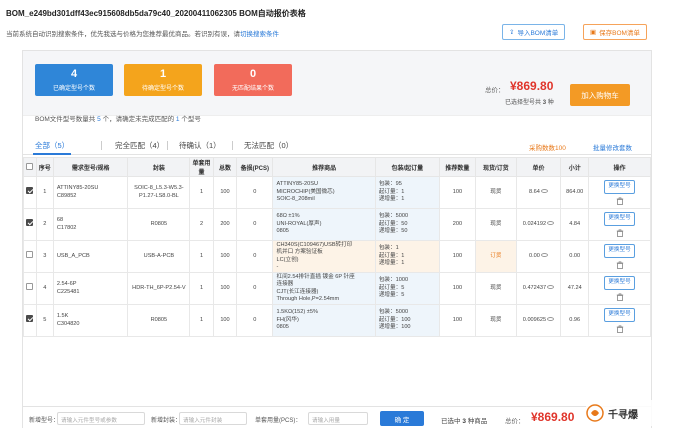  Describe the element at coordinates (299, 252) in the screenshot. I see `recommend-line: 机并口 方案验证板` at that location.